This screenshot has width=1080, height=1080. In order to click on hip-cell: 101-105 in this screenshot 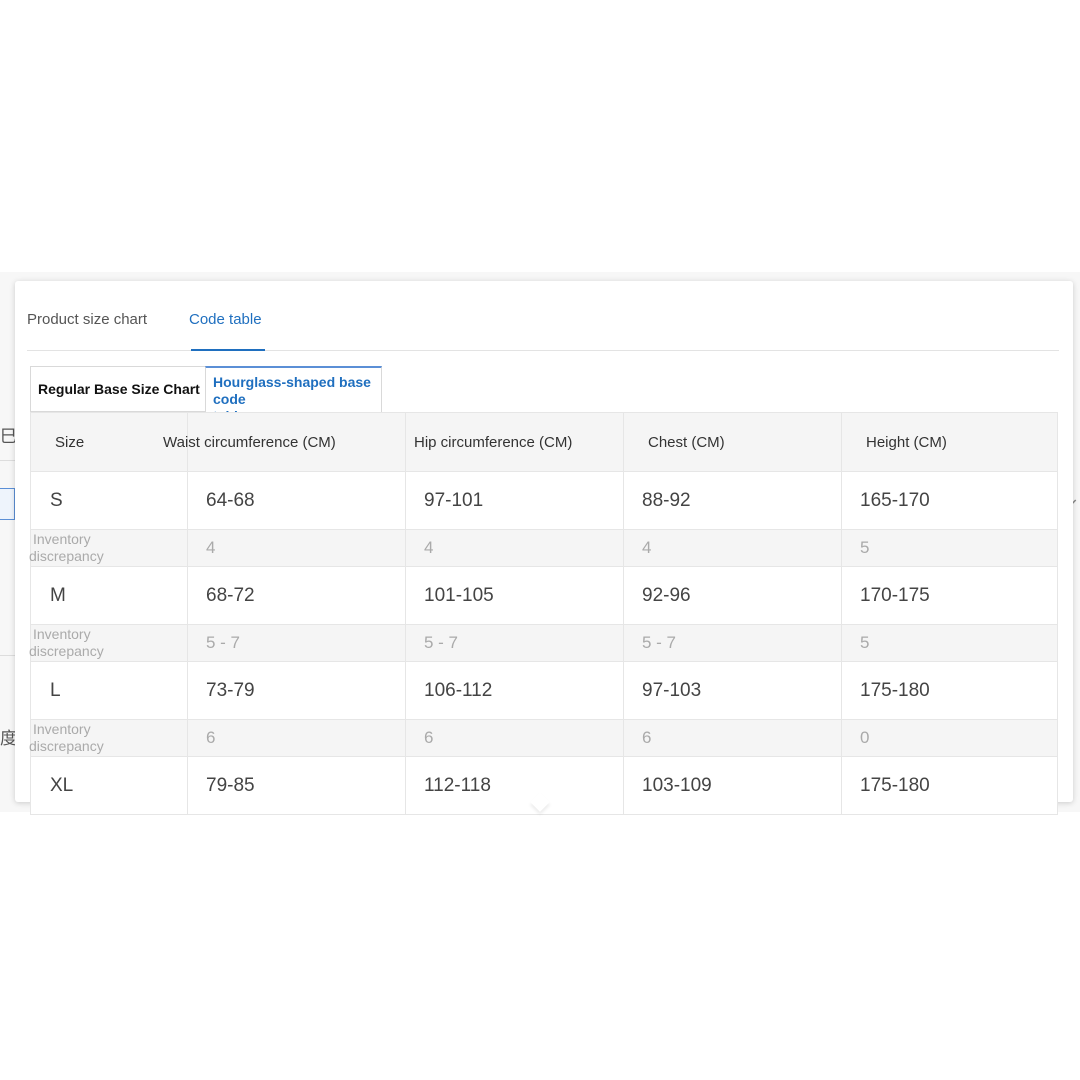, I will do `click(514, 595)`.